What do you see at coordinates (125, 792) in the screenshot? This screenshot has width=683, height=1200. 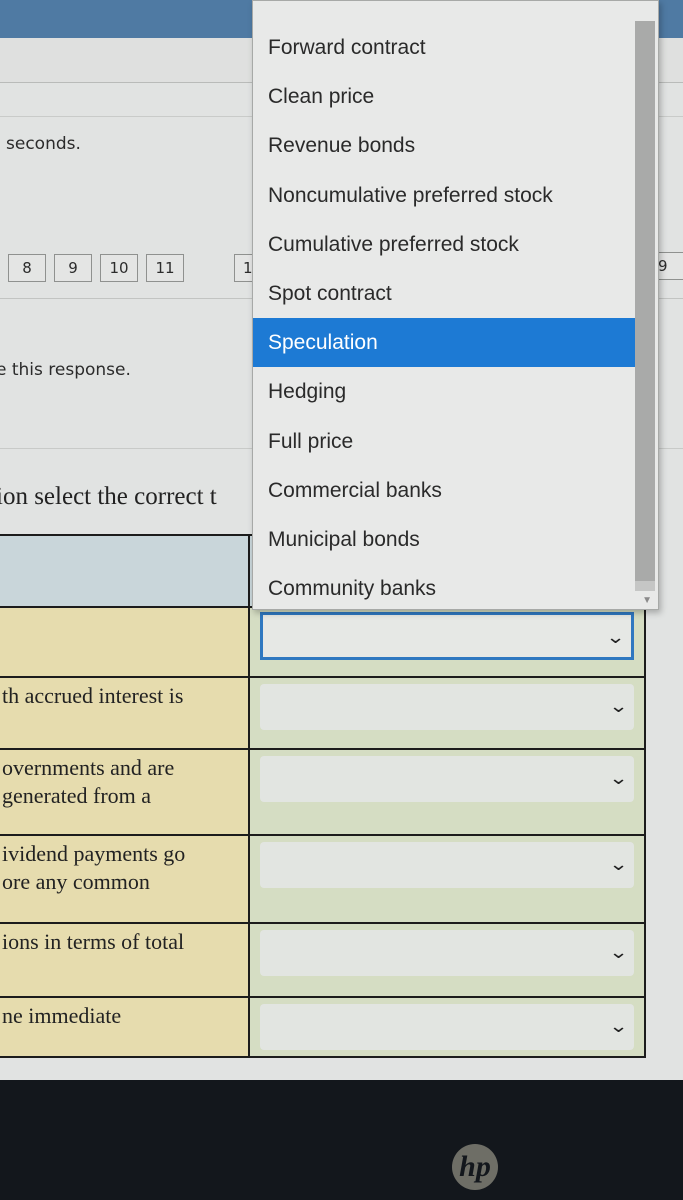 I see `question-cell: overnments and are generated from a` at bounding box center [125, 792].